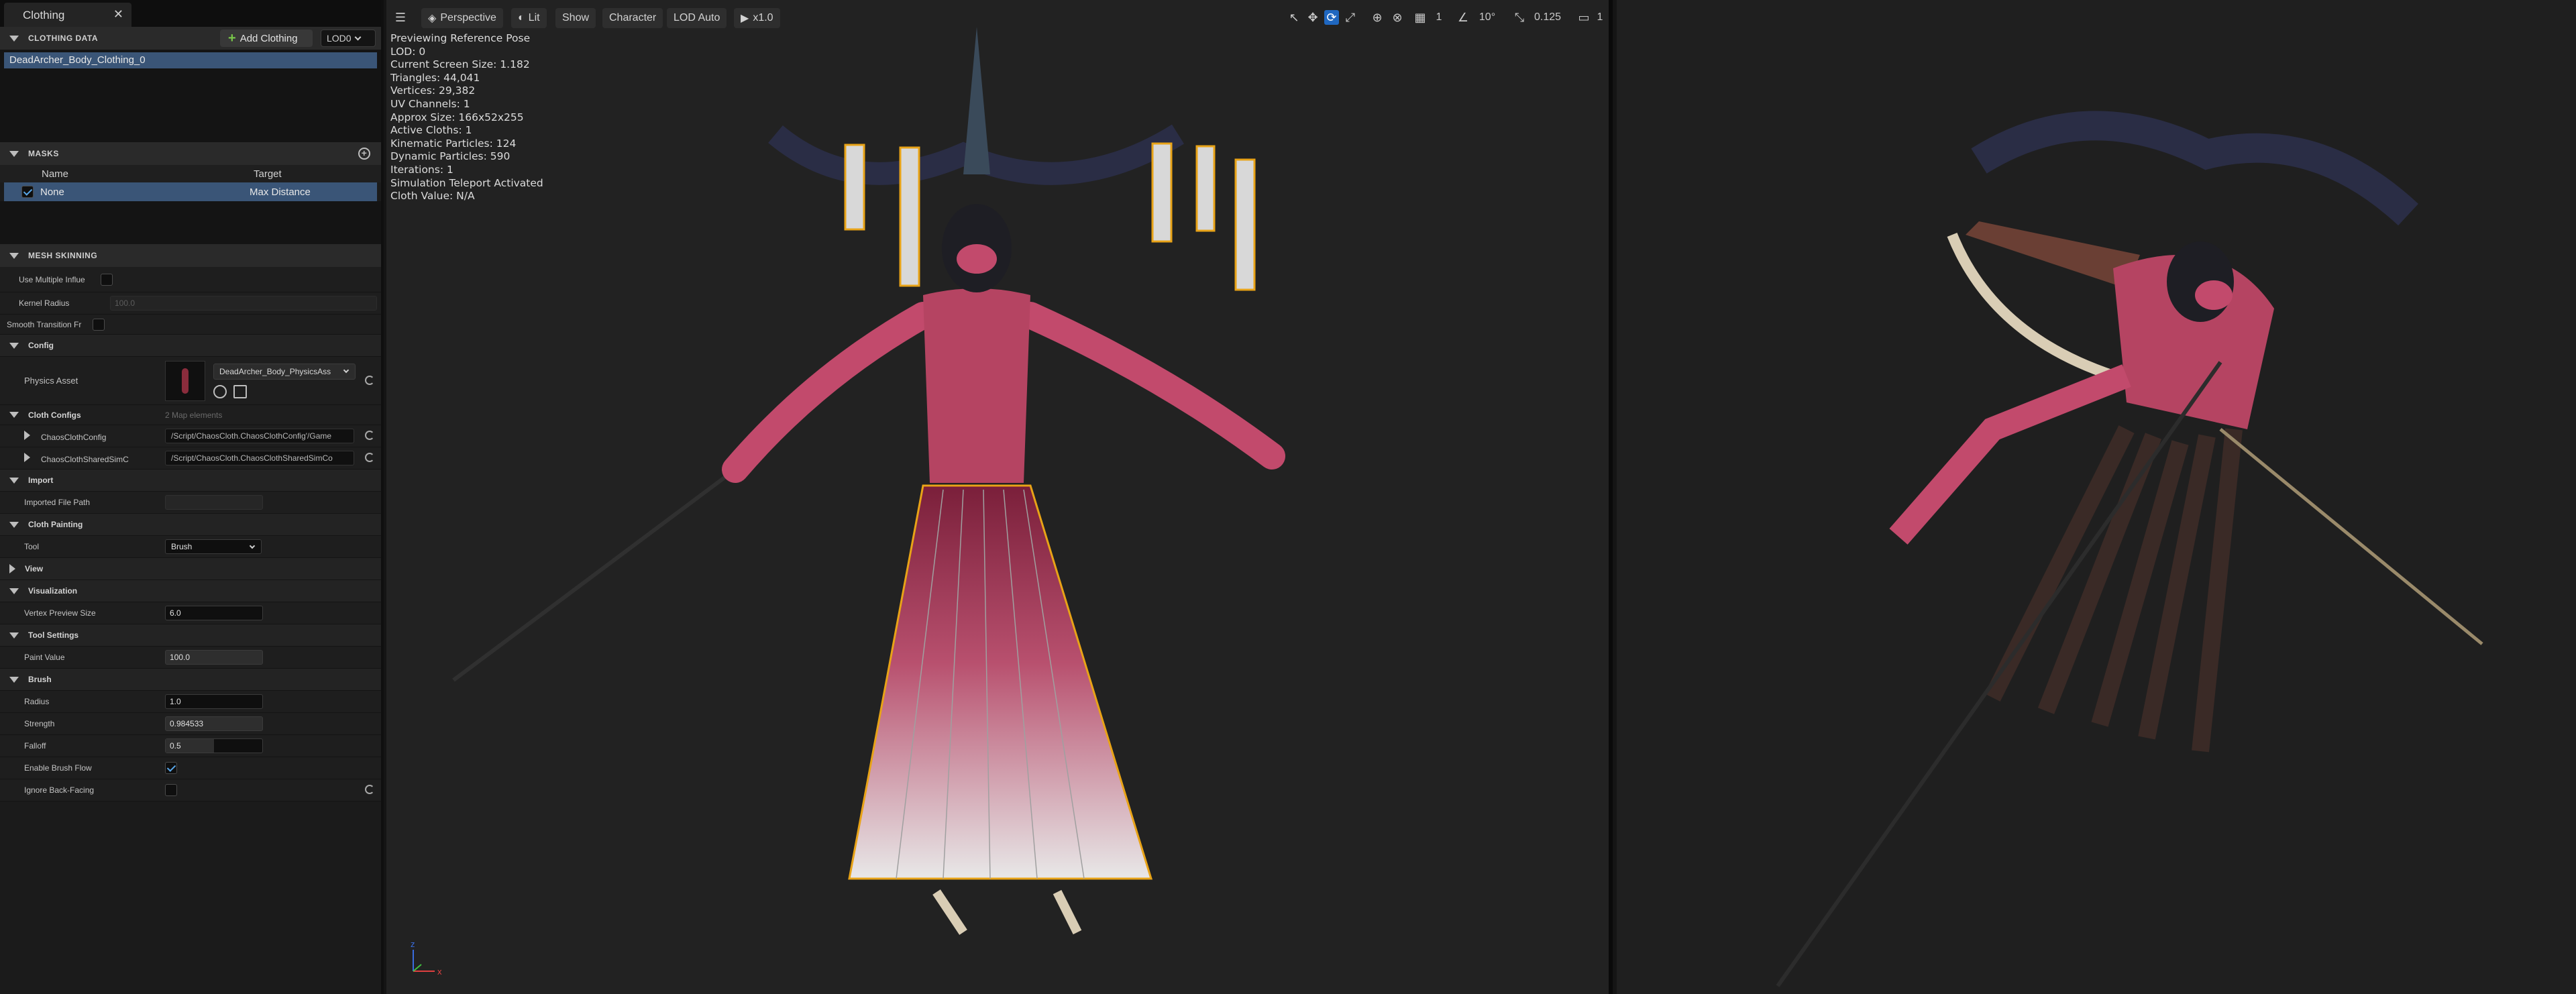 Image resolution: width=2576 pixels, height=994 pixels. I want to click on use-selected-icon, so click(220, 391).